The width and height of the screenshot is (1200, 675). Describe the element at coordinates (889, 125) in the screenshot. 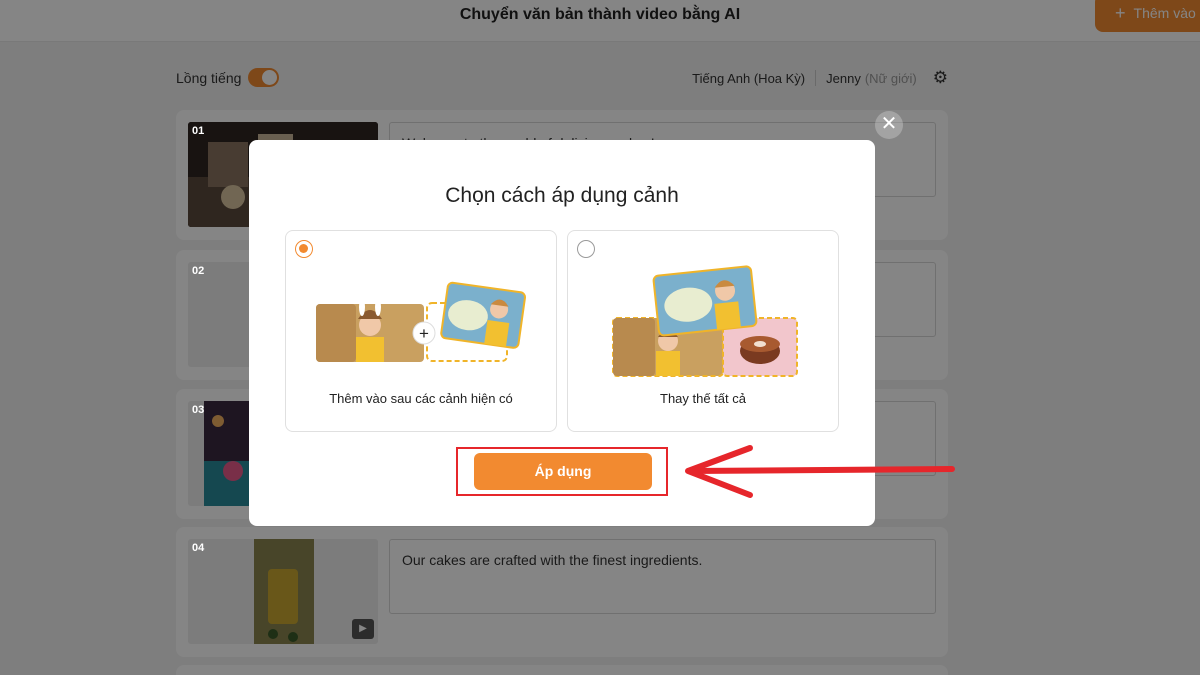

I see `close-icon: ✕` at that location.